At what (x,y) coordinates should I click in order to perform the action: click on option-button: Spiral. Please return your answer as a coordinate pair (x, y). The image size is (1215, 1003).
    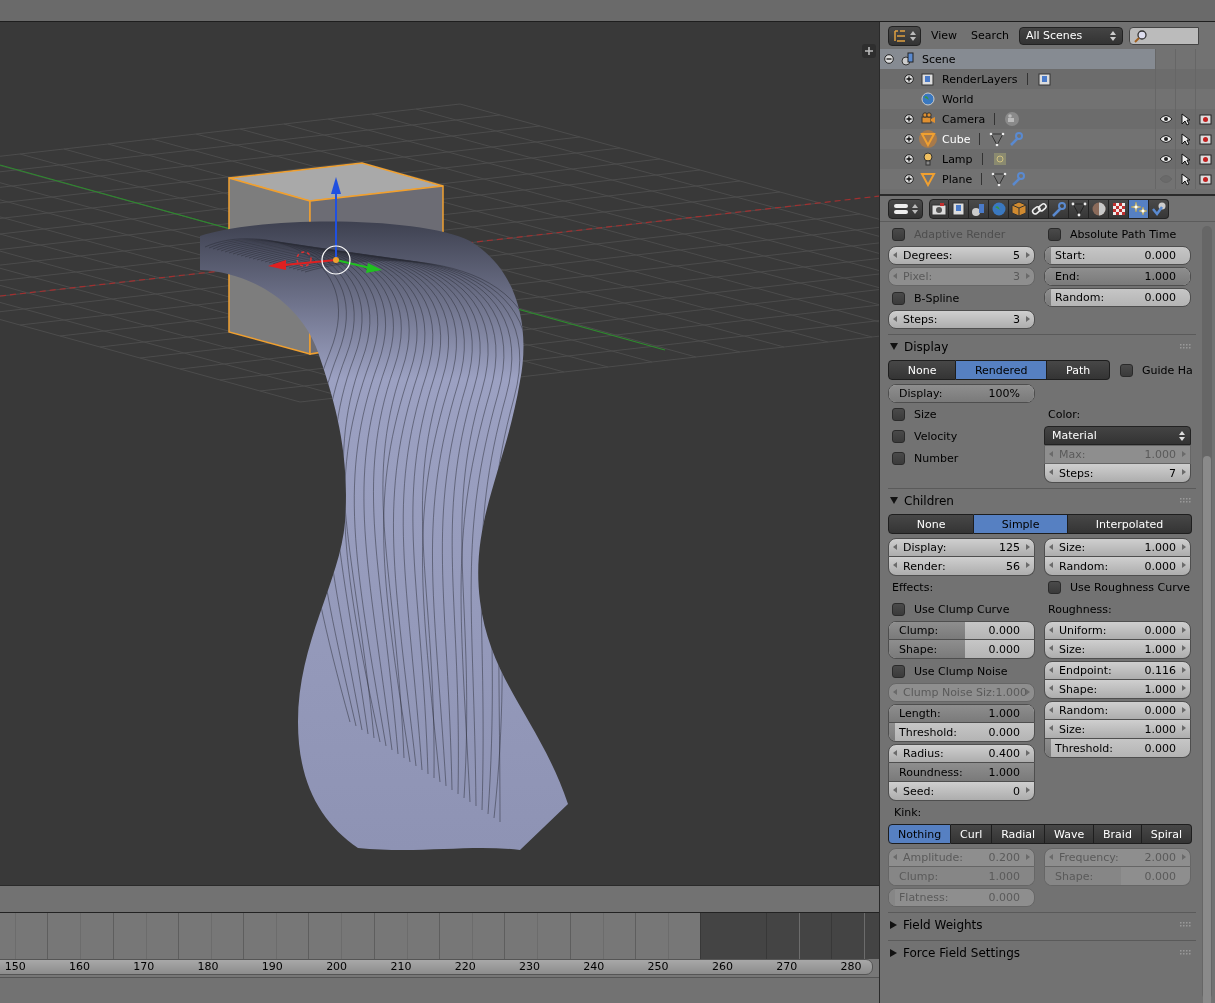
    Looking at the image, I should click on (1167, 834).